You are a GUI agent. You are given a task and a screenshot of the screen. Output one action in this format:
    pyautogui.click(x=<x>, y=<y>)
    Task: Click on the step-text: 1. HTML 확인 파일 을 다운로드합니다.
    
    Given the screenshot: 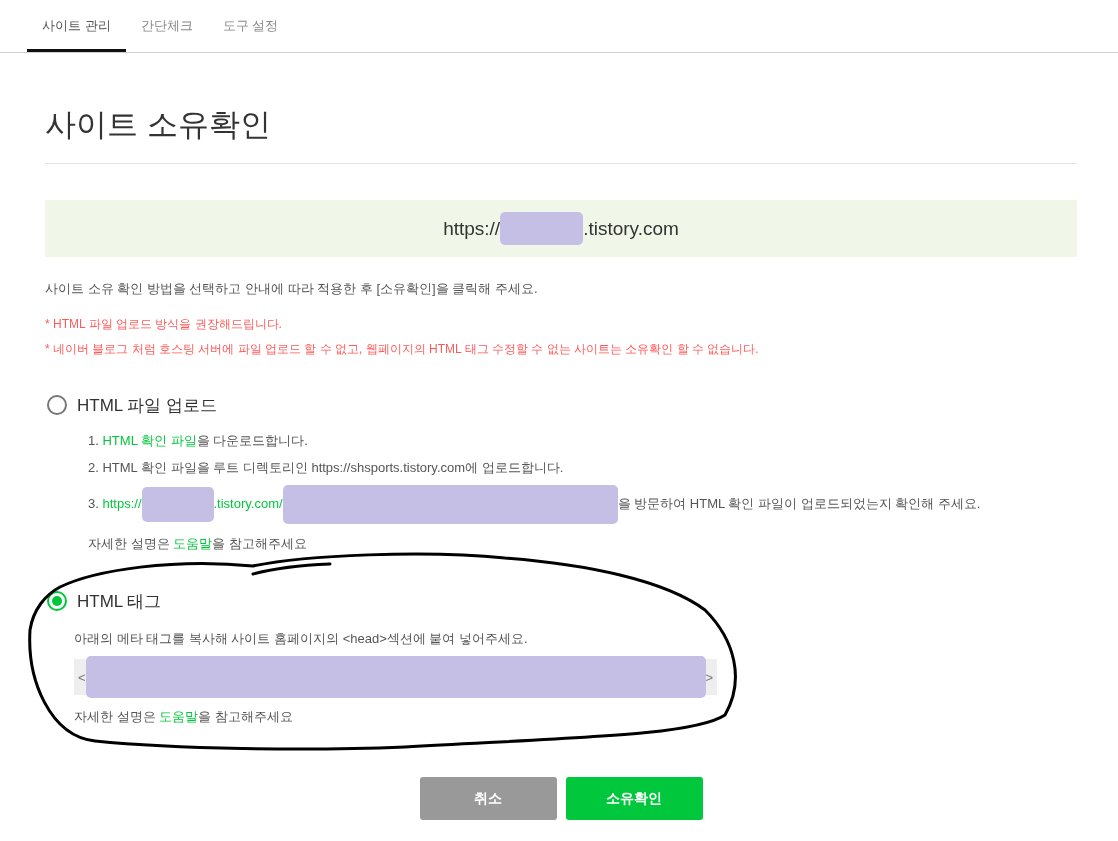 What is the action you would take?
    pyautogui.click(x=198, y=441)
    